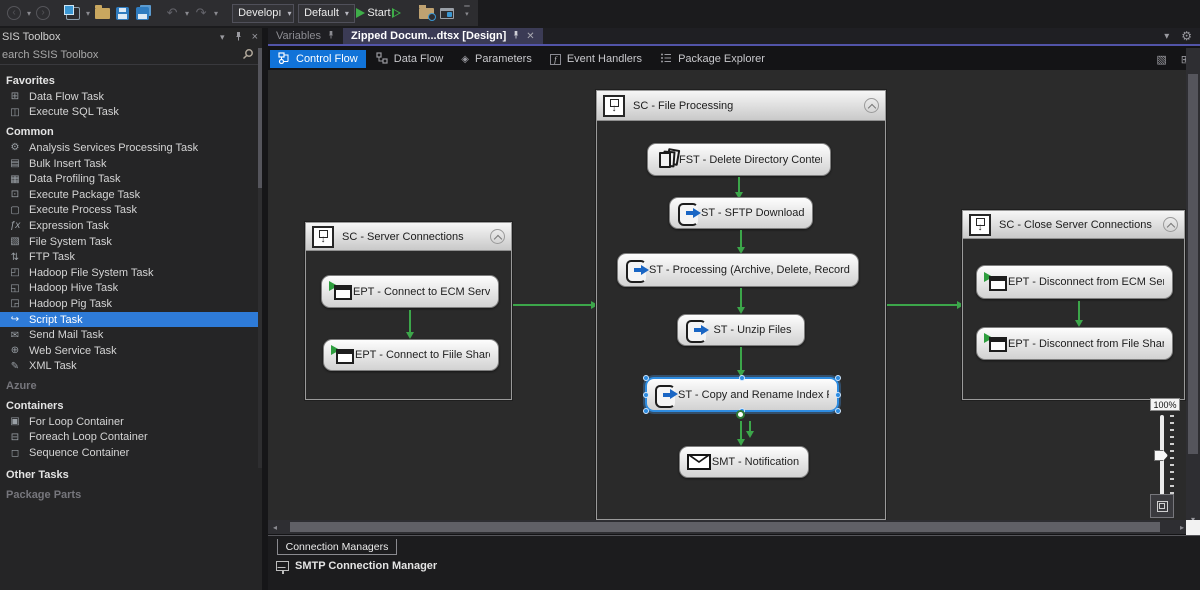  What do you see at coordinates (428, 13) in the screenshot?
I see `find-in-files-button` at bounding box center [428, 13].